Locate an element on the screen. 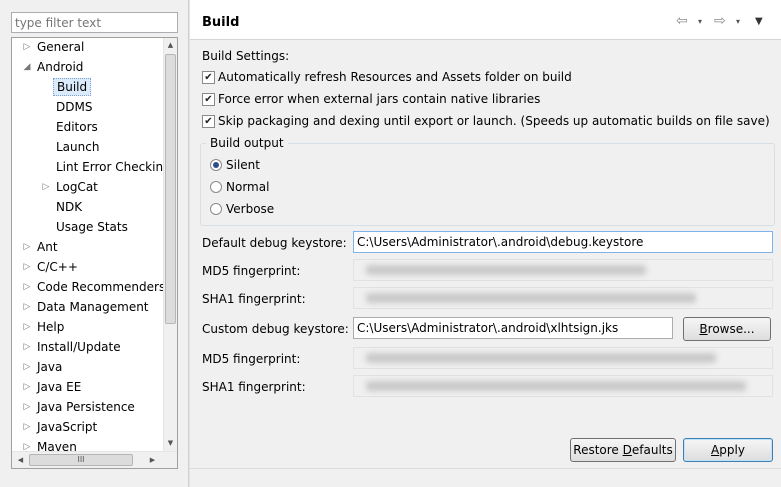 This screenshot has width=781, height=487. tree-item-label: NDK is located at coordinates (69, 207).